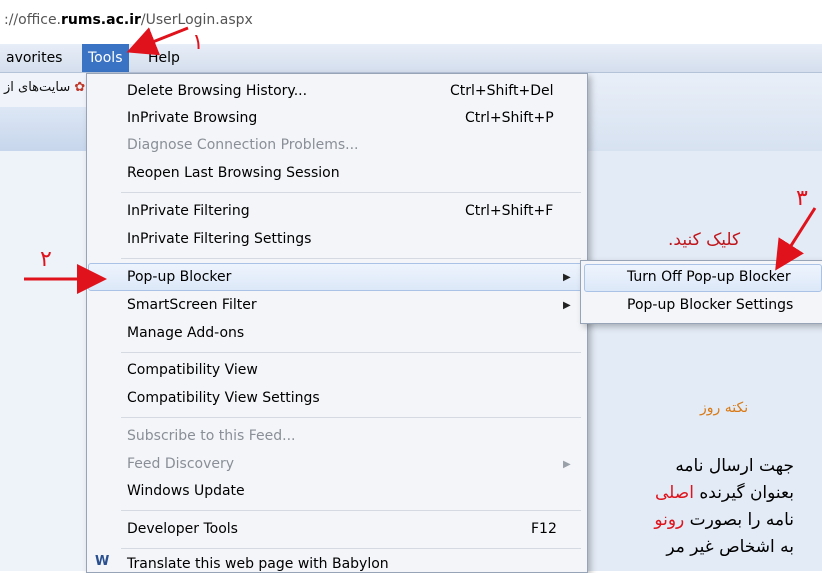  Describe the element at coordinates (796, 239) in the screenshot. I see `step3-arrow` at that location.